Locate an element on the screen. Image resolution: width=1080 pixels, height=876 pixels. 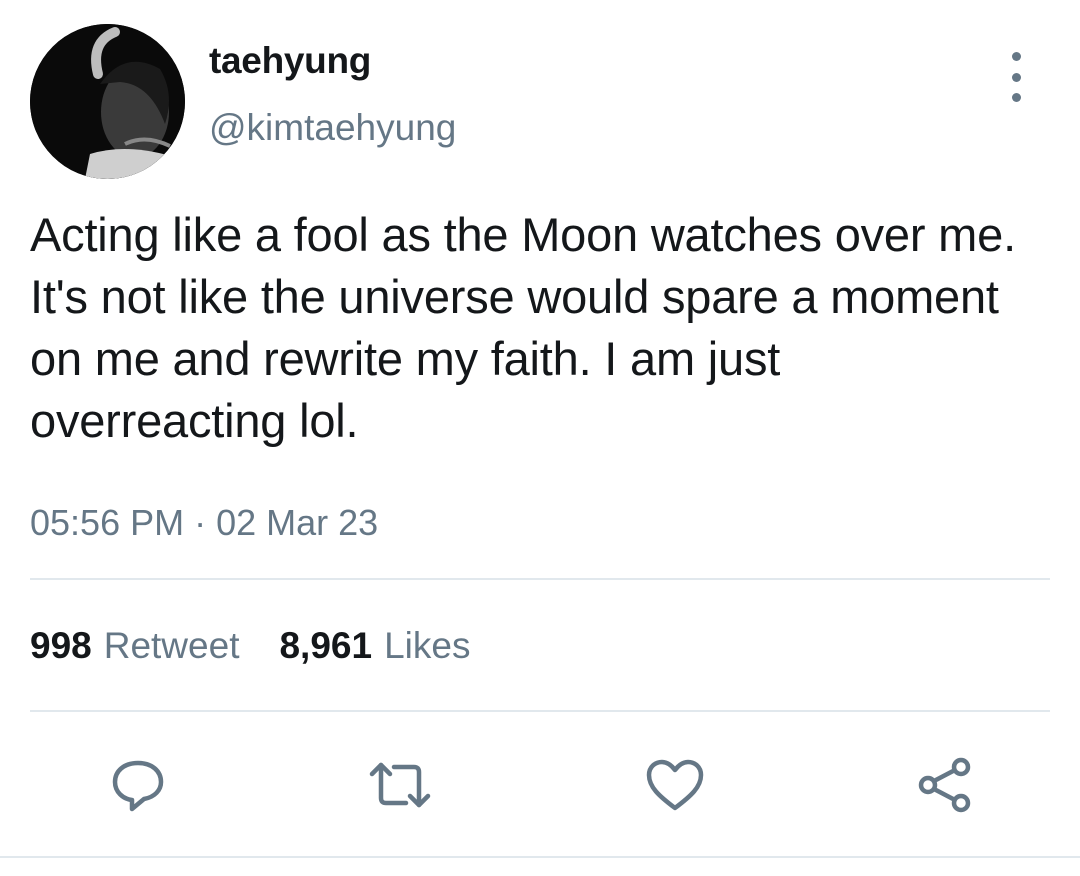
reply-button is located at coordinates (138, 785).